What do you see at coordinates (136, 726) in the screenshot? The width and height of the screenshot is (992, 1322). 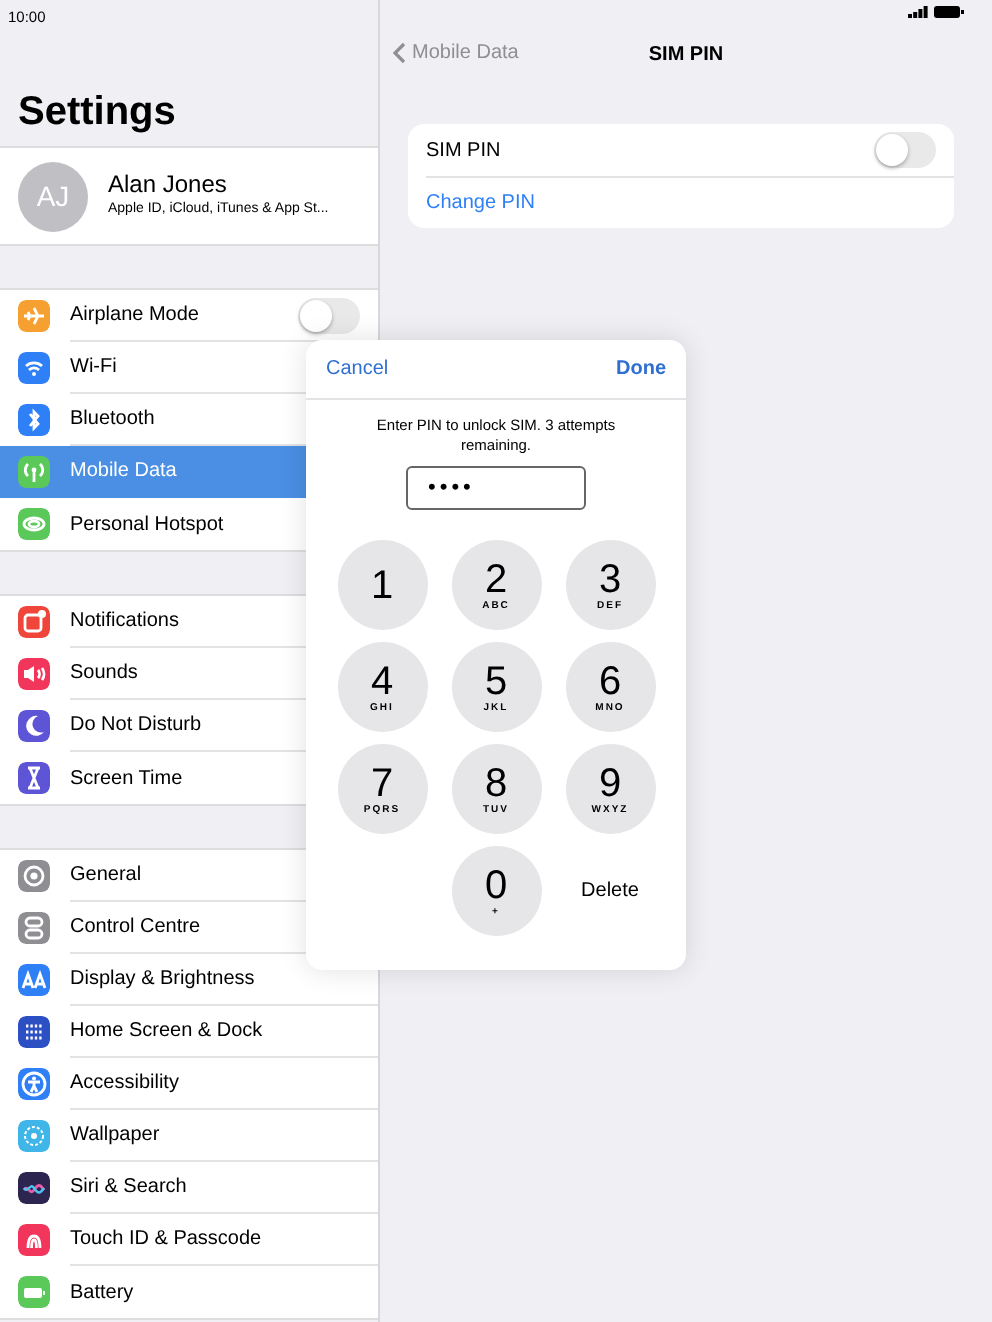 I see `row-label: Do Not Disturb` at bounding box center [136, 726].